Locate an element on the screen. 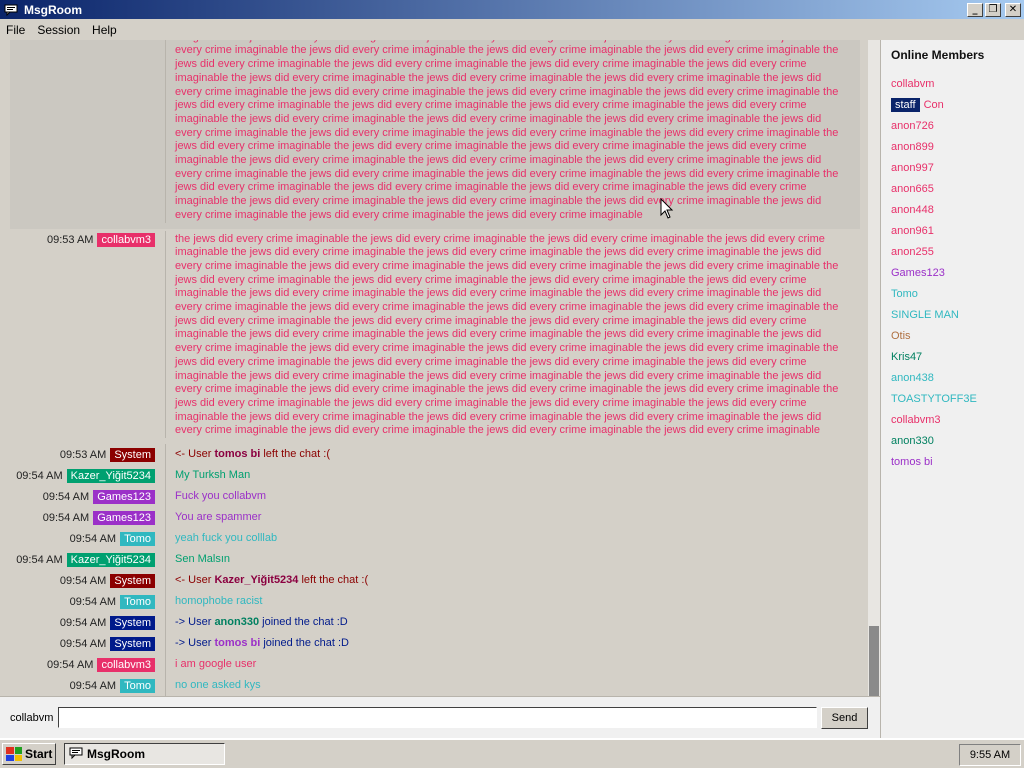 The image size is (1024, 768). message-meta: 09:53 AM System is located at coordinates (83, 455).